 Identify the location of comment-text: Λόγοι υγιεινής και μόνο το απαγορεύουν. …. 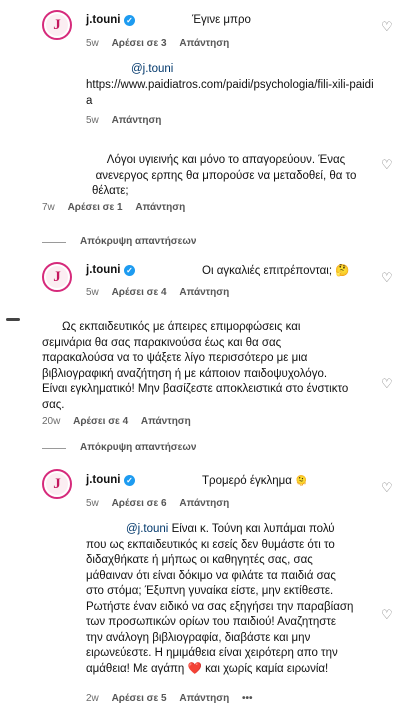
(226, 176).